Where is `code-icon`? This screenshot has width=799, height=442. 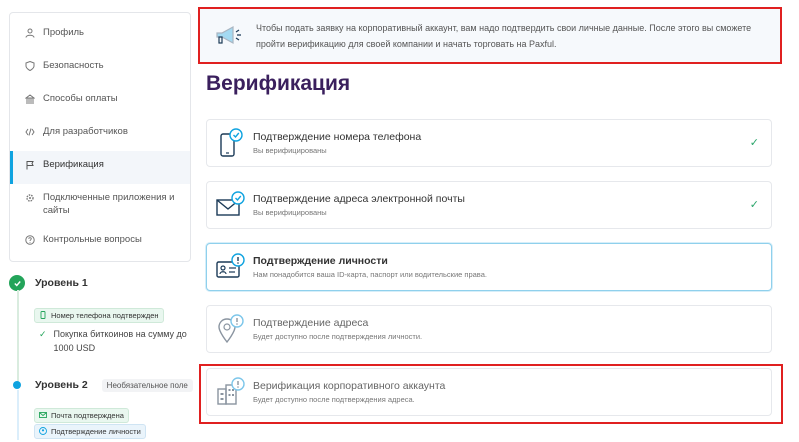 code-icon is located at coordinates (30, 132).